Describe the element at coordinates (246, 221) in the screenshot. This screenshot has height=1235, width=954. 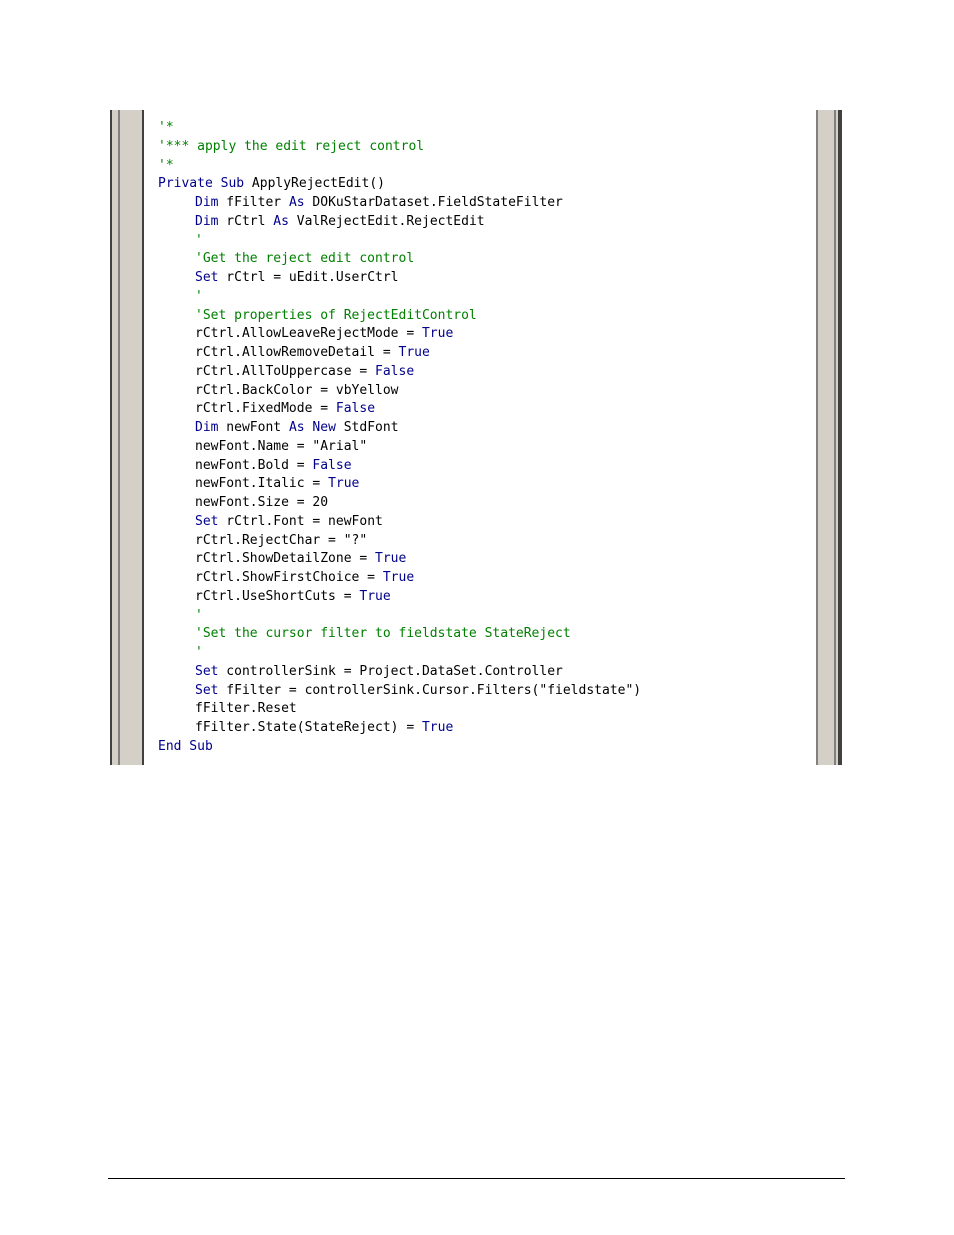
I see `code-text: rCtrl` at that location.